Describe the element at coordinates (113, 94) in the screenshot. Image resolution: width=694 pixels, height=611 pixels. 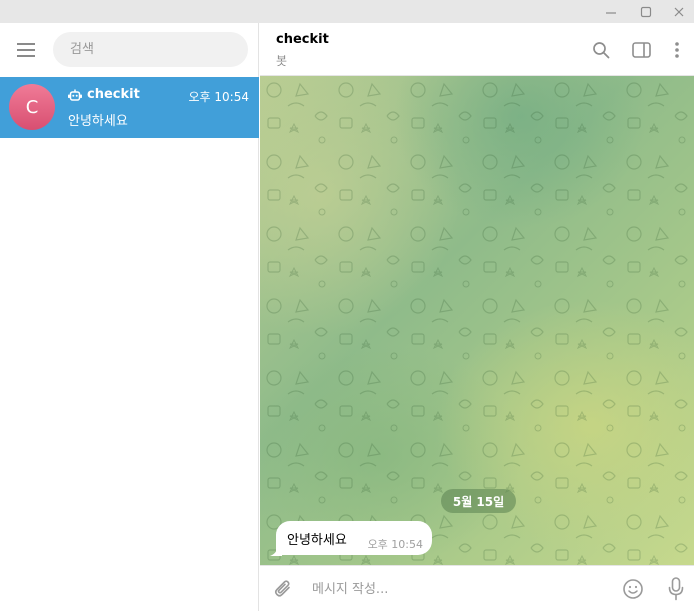
I see `chat-name: checkit` at that location.